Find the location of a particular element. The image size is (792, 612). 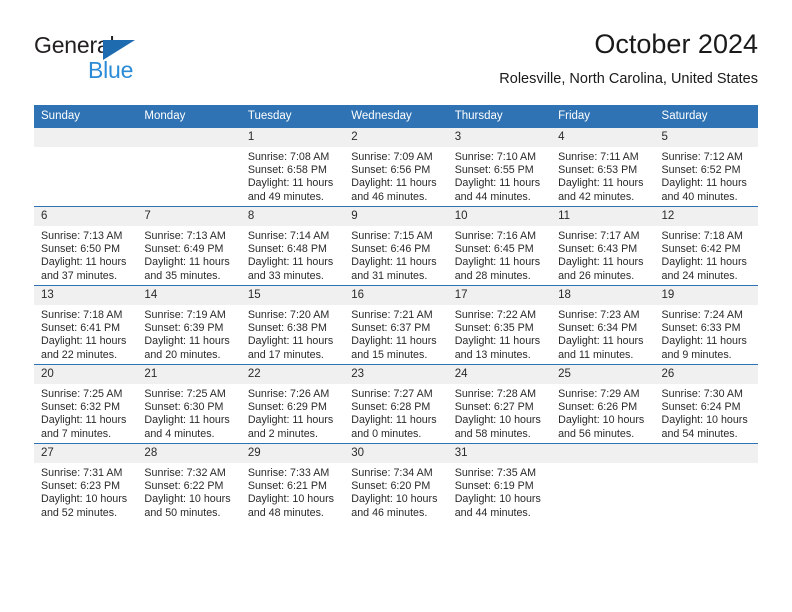

daylight-duration-line2: and 0 minutes. is located at coordinates (386, 433).